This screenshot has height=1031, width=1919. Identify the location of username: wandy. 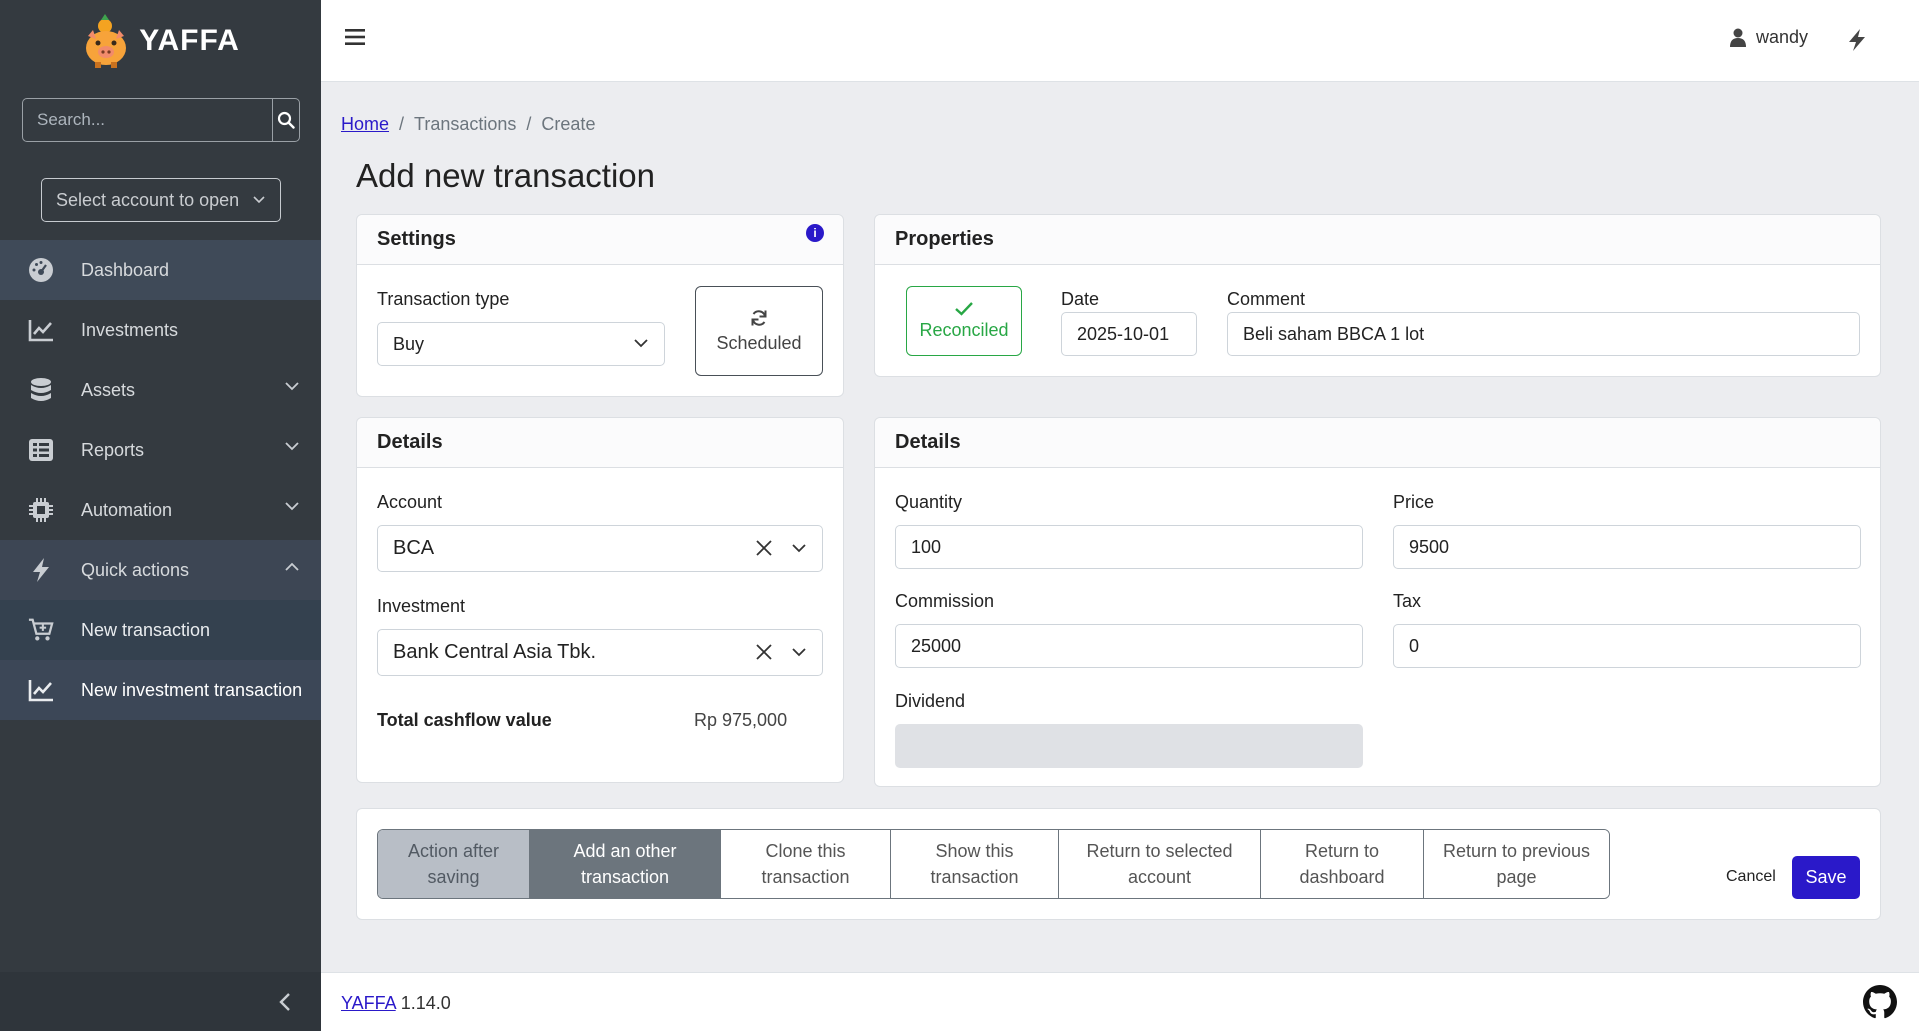
(1781, 37).